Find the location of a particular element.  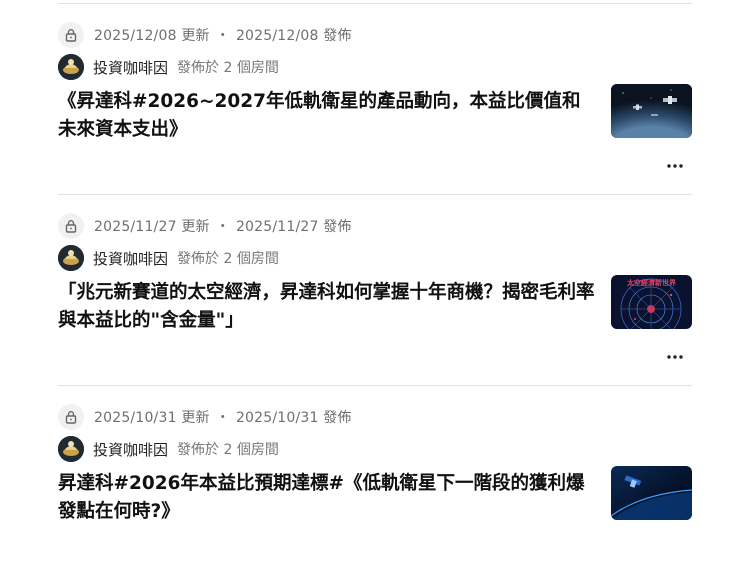

updated-date: 2025/12/08 更新 is located at coordinates (152, 36).